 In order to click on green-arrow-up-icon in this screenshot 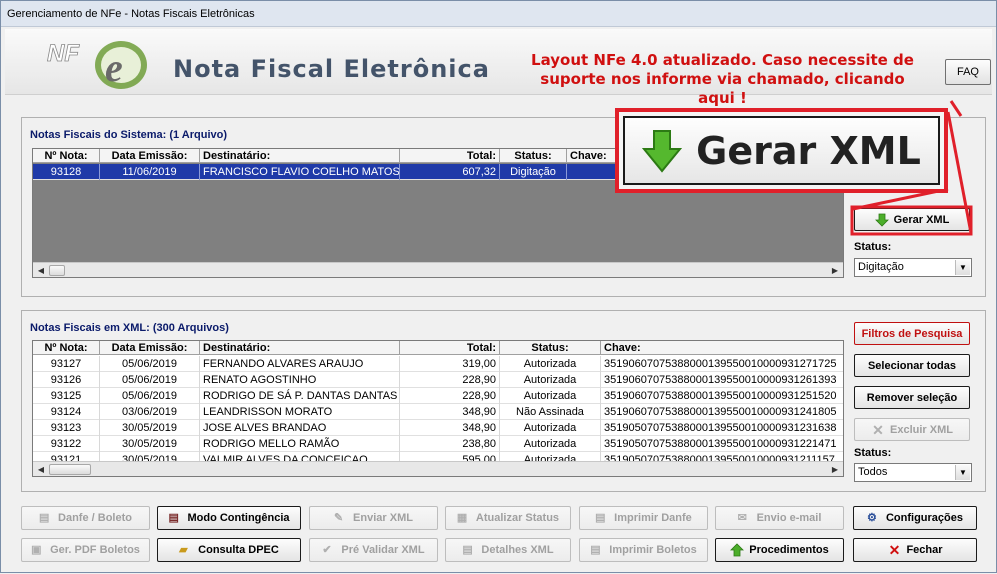, I will do `click(737, 550)`.